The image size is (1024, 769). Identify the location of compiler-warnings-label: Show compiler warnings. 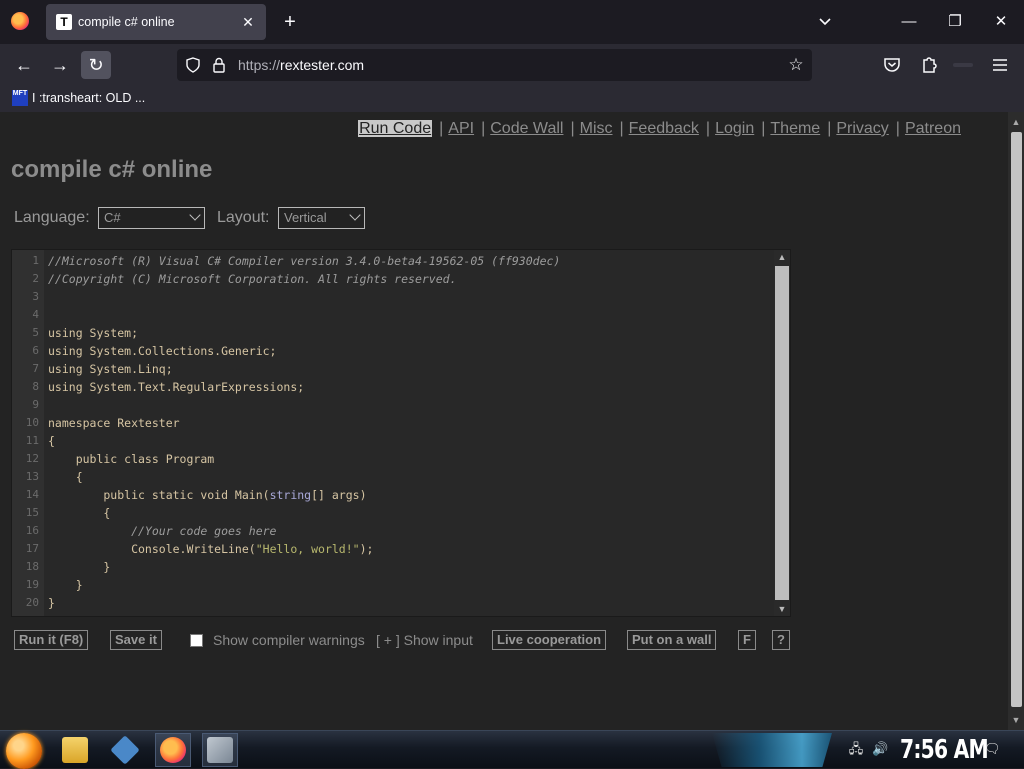
(289, 640).